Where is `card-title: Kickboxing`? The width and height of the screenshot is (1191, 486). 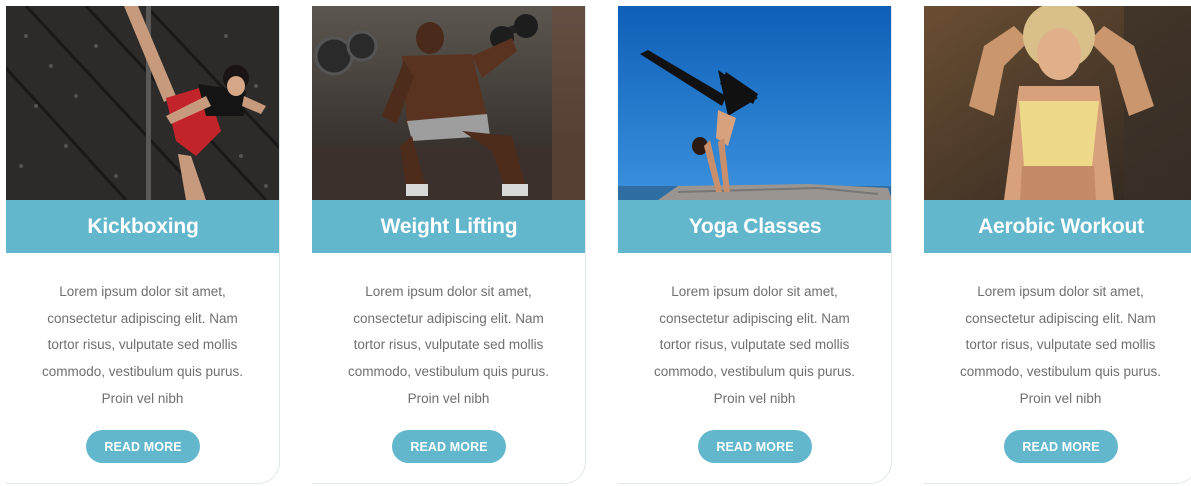
card-title: Kickboxing is located at coordinates (143, 226).